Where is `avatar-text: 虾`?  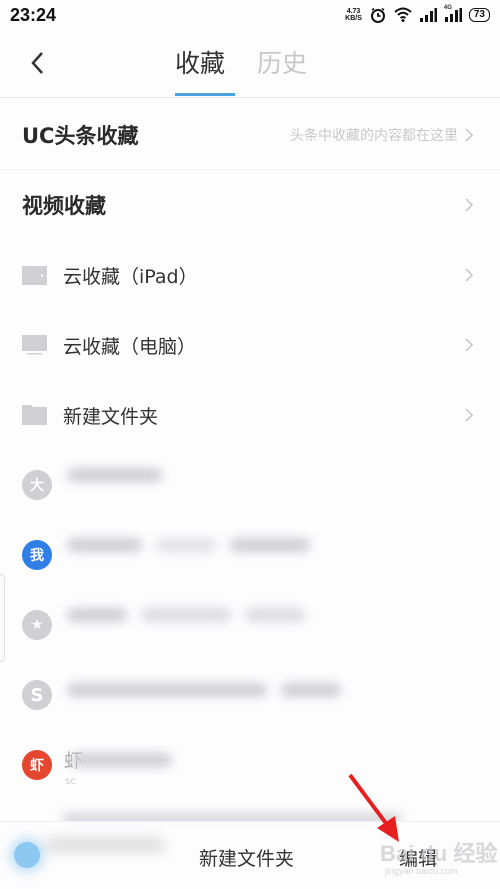
avatar-text: 虾 is located at coordinates (37, 766).